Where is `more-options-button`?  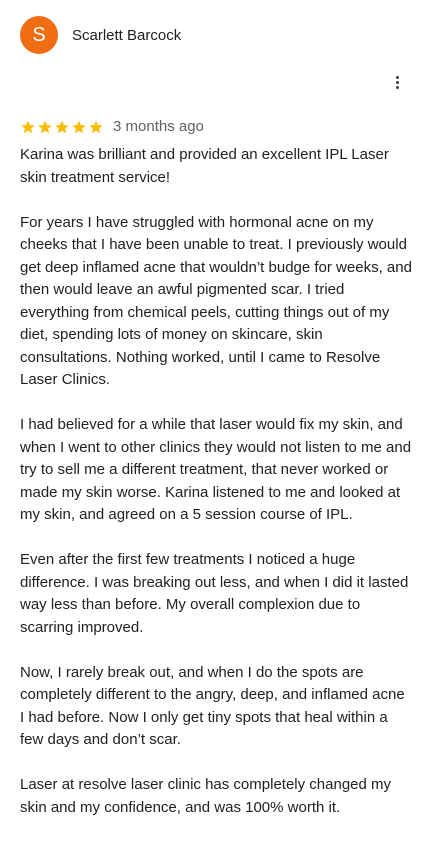 more-options-button is located at coordinates (397, 82).